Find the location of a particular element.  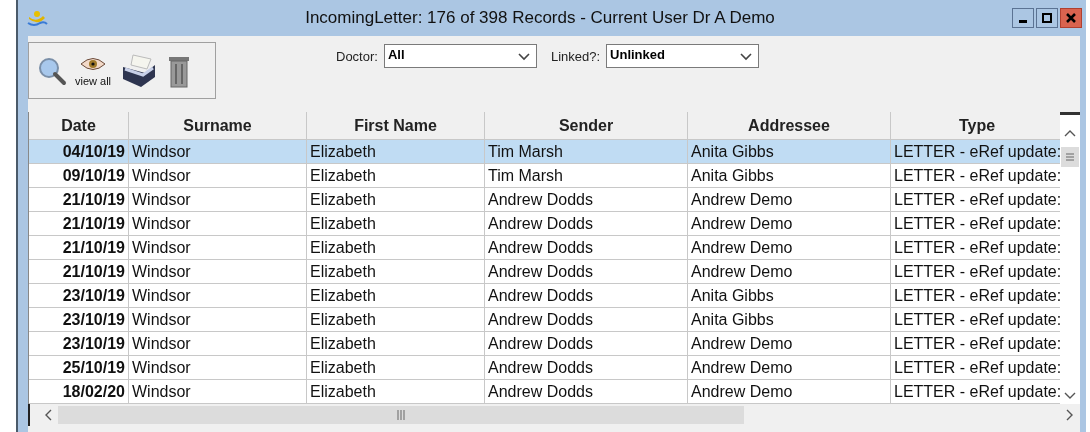

chevron-right-icon is located at coordinates (1070, 415).